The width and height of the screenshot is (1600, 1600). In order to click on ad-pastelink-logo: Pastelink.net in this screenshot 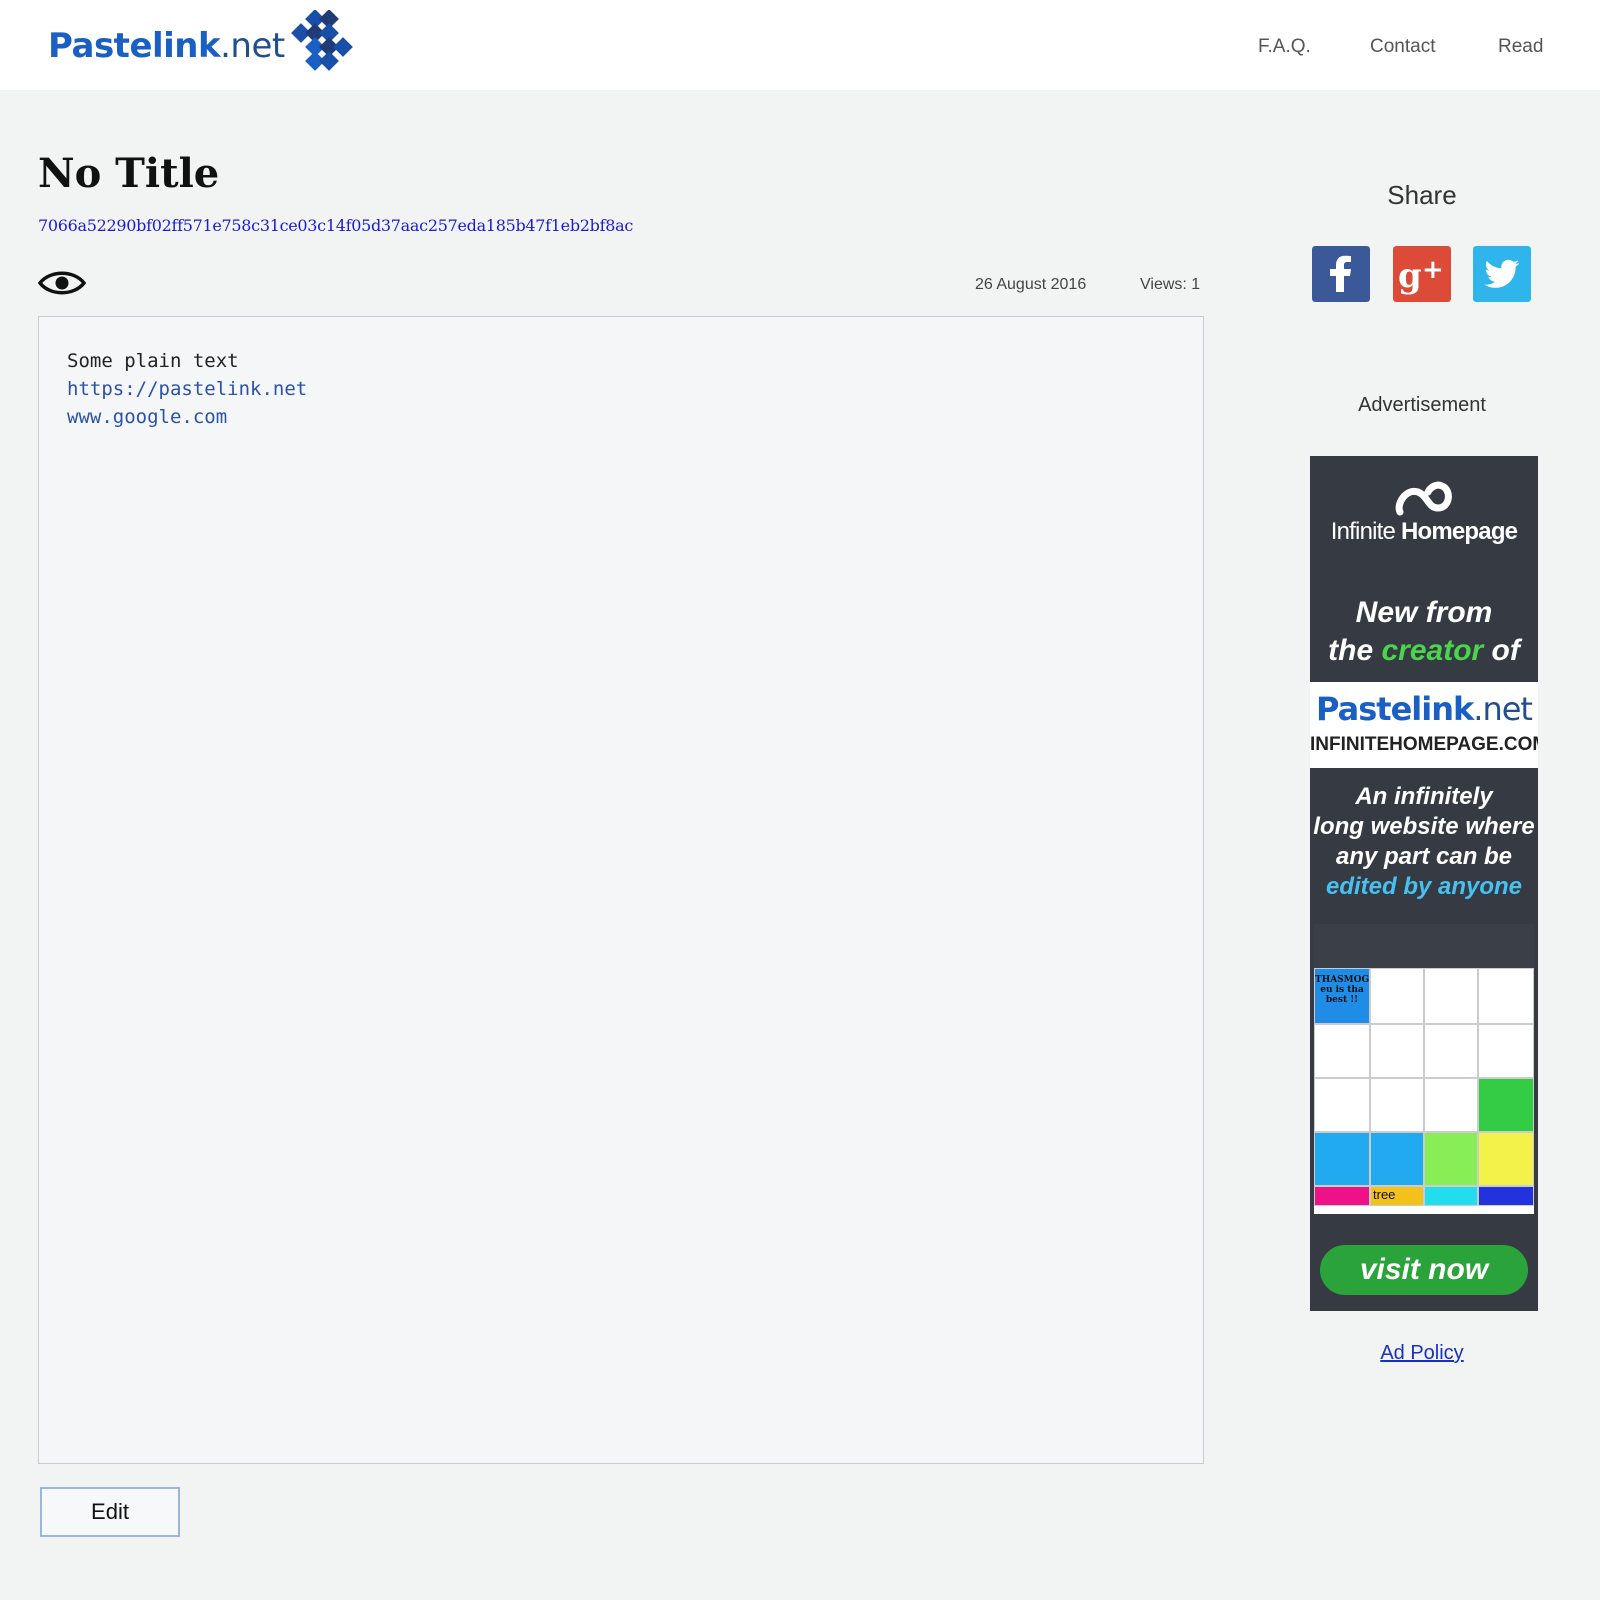, I will do `click(1424, 709)`.